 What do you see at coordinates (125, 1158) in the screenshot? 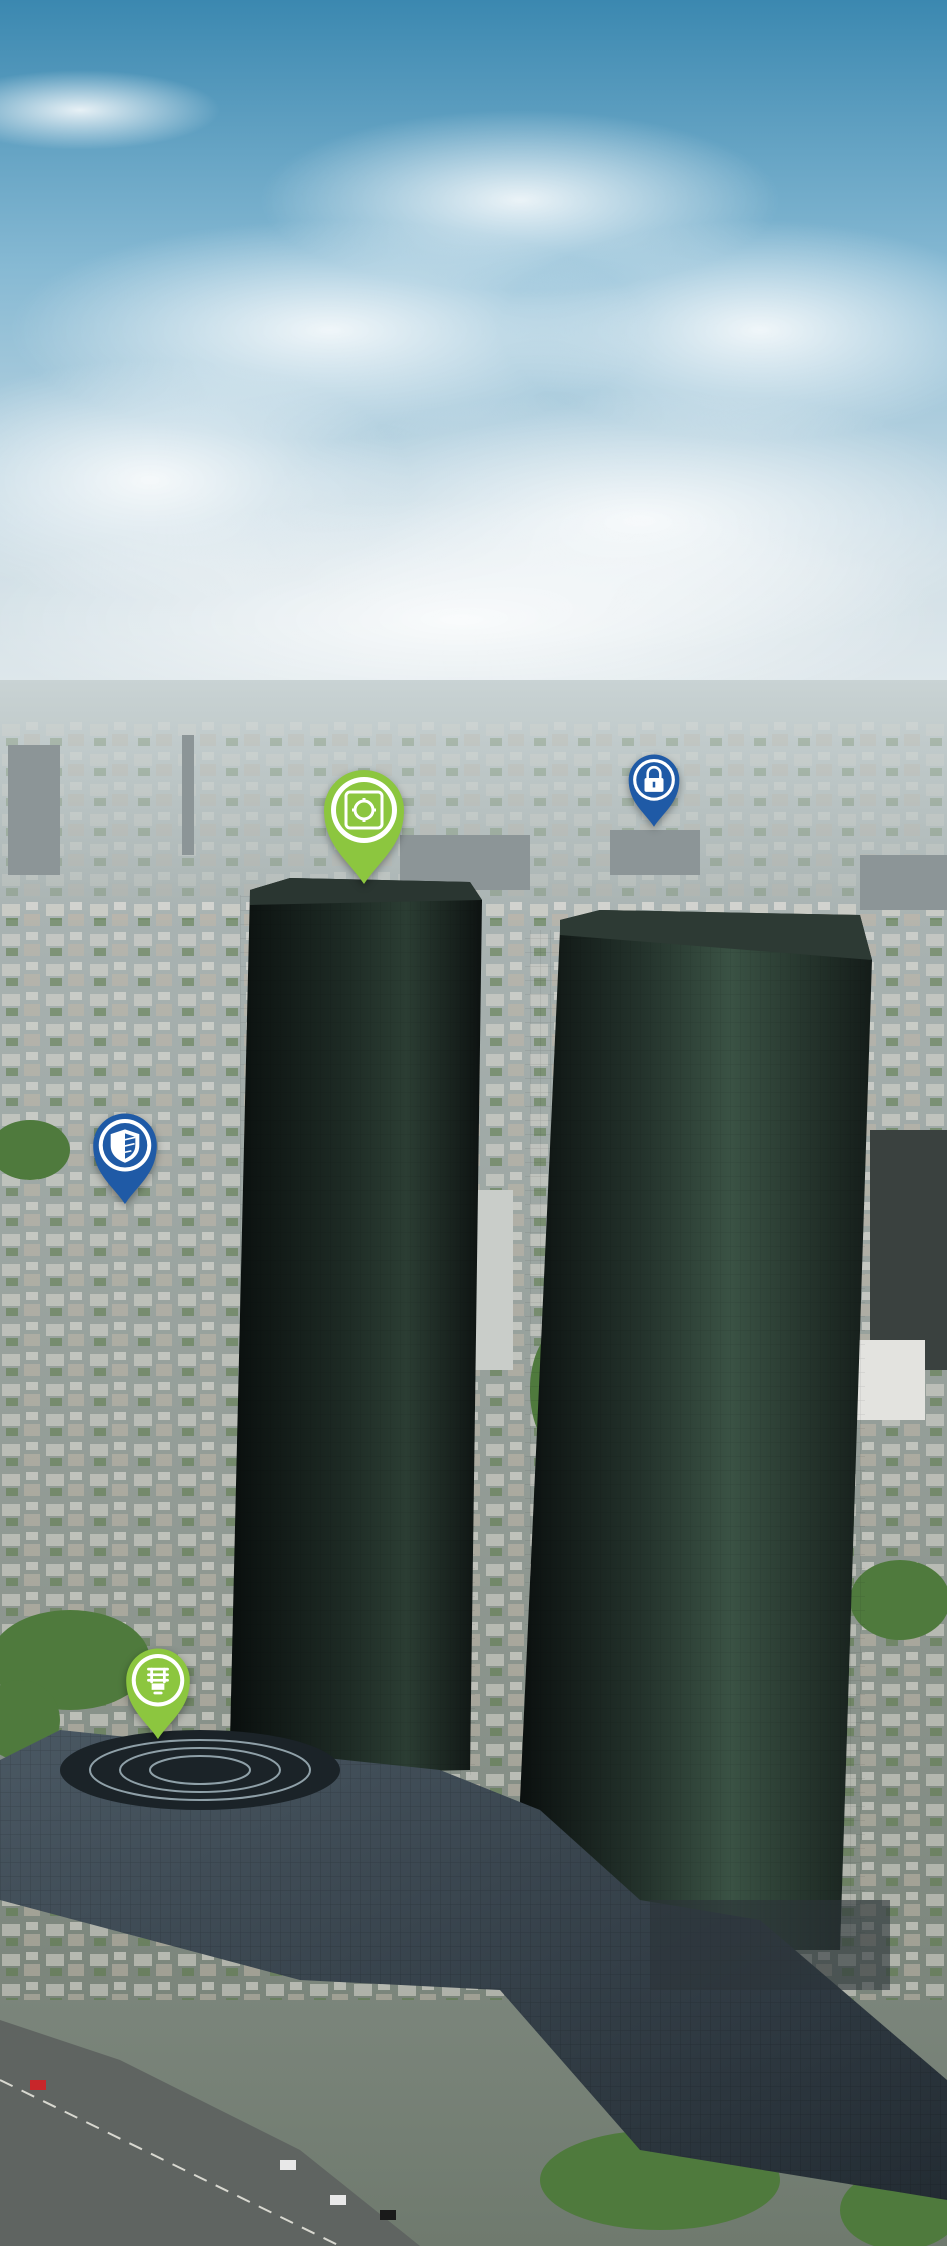
I see `shield-marker` at bounding box center [125, 1158].